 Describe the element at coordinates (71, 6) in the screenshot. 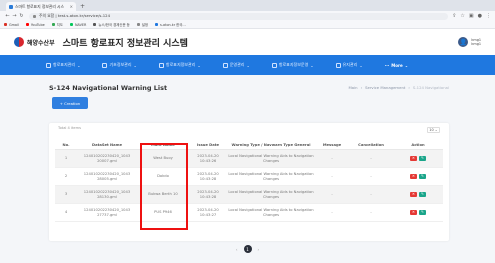

I see `close-tab-icon: ×` at that location.